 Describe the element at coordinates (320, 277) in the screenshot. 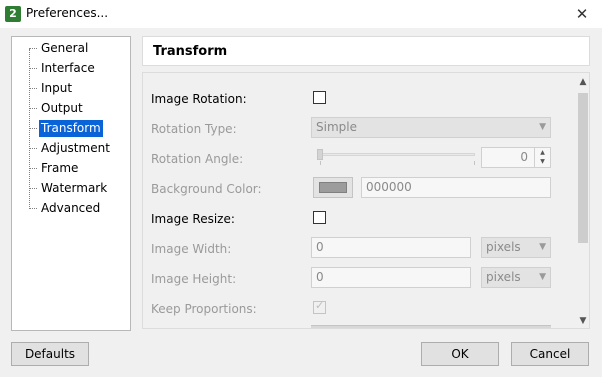

I see `image-height-value: 0` at that location.